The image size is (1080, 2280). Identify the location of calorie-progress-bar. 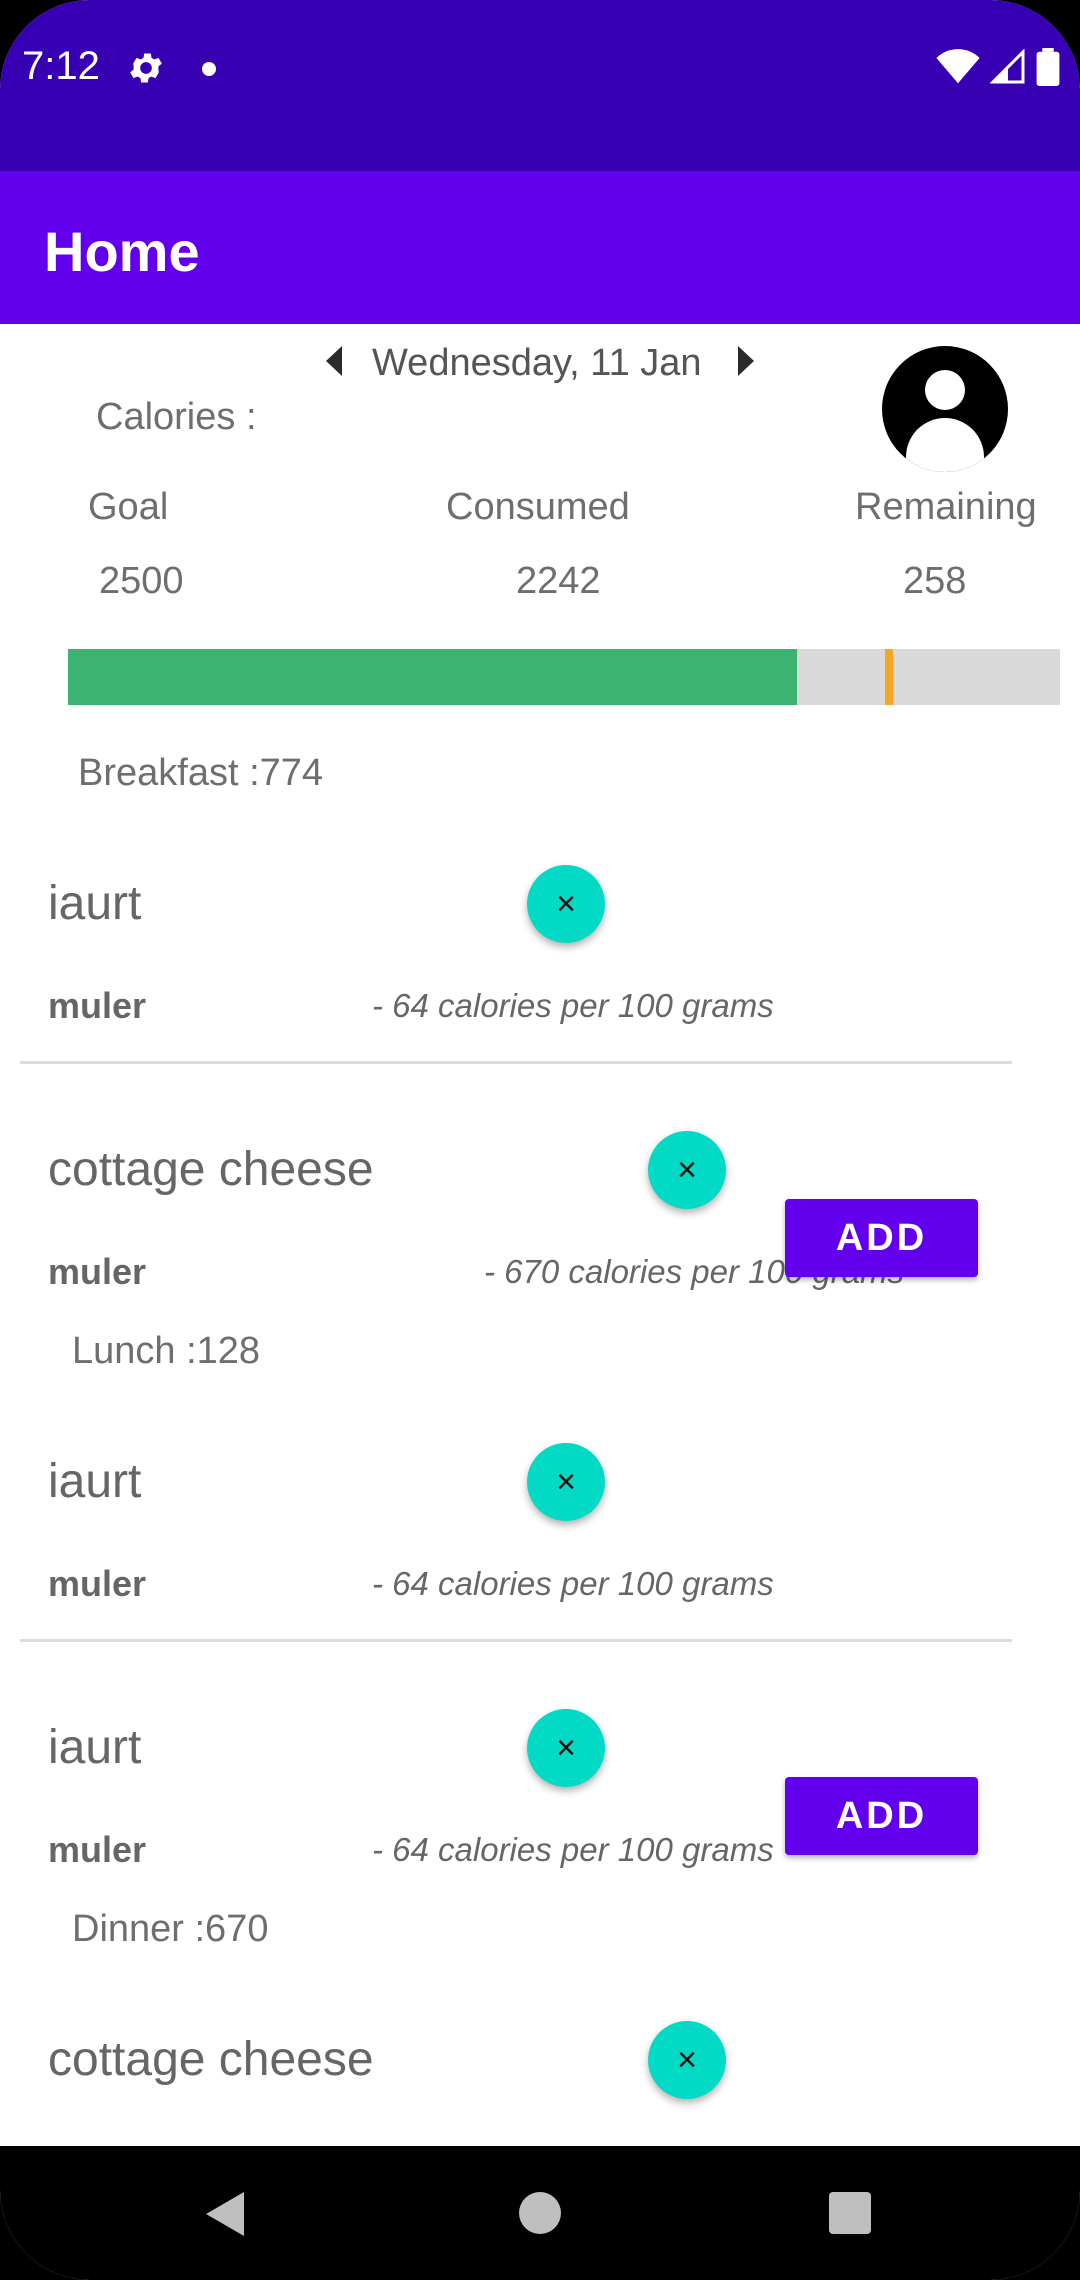
(564, 677).